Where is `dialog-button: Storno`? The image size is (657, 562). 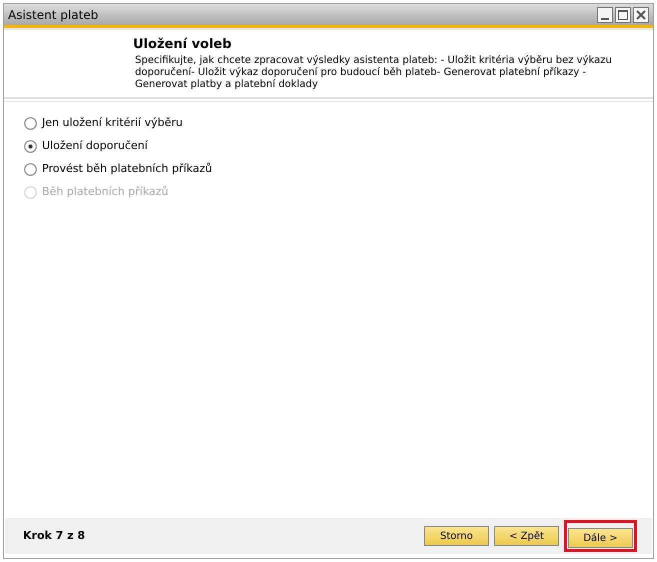 dialog-button: Storno is located at coordinates (456, 536).